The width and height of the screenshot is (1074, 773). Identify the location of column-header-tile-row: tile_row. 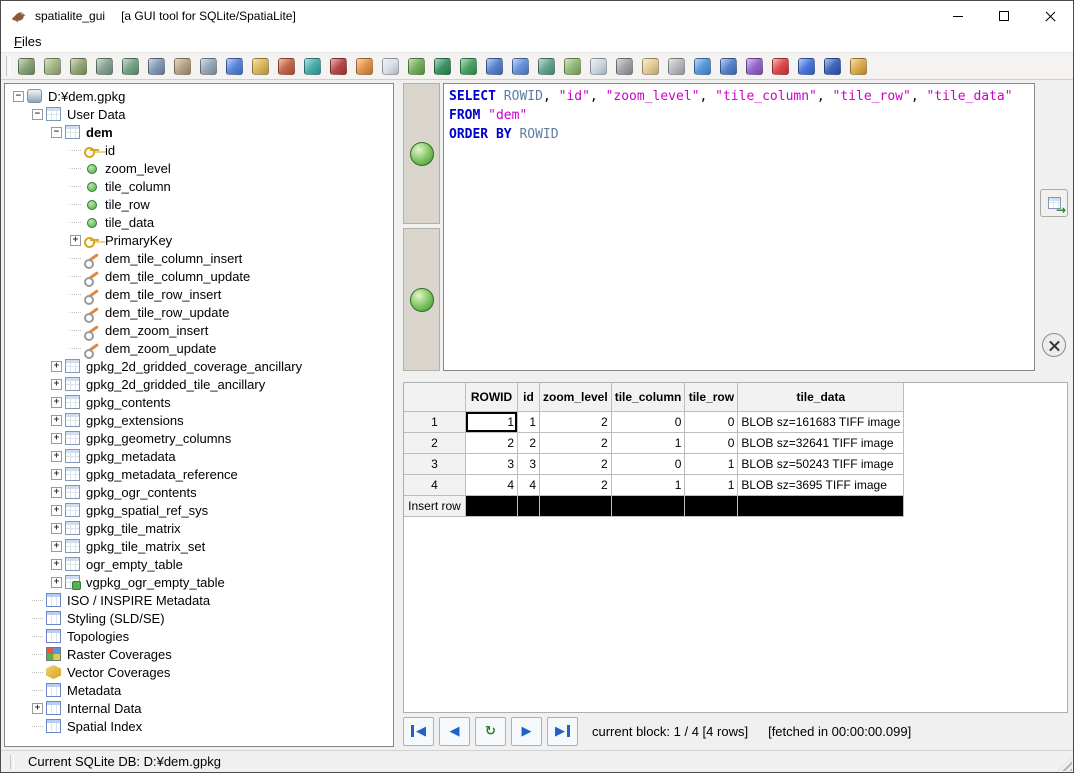
(711, 397).